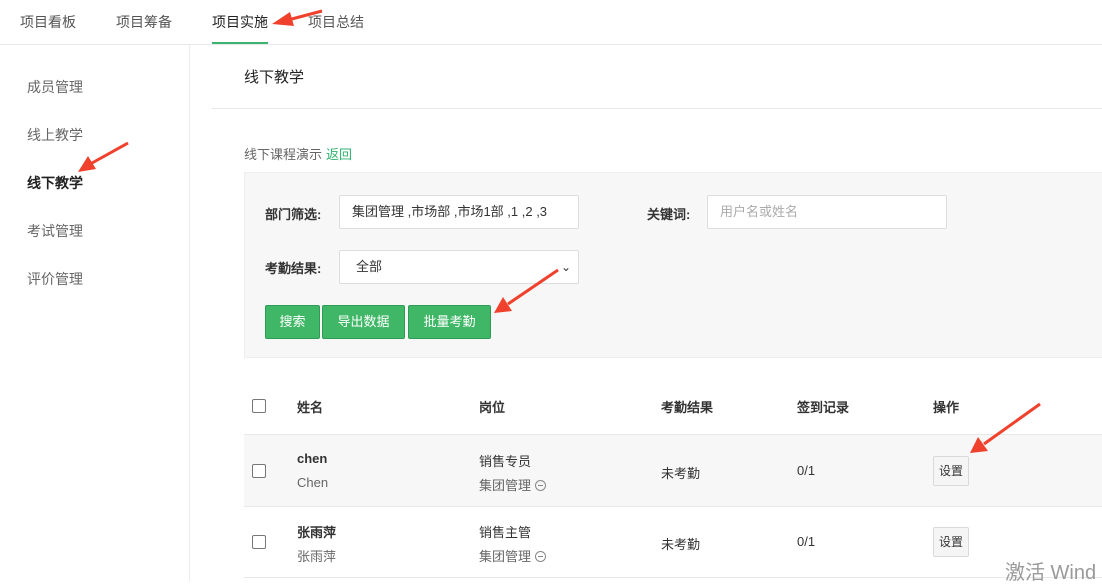  What do you see at coordinates (827, 212) in the screenshot?
I see `keyword-input: 用户名或姓名` at bounding box center [827, 212].